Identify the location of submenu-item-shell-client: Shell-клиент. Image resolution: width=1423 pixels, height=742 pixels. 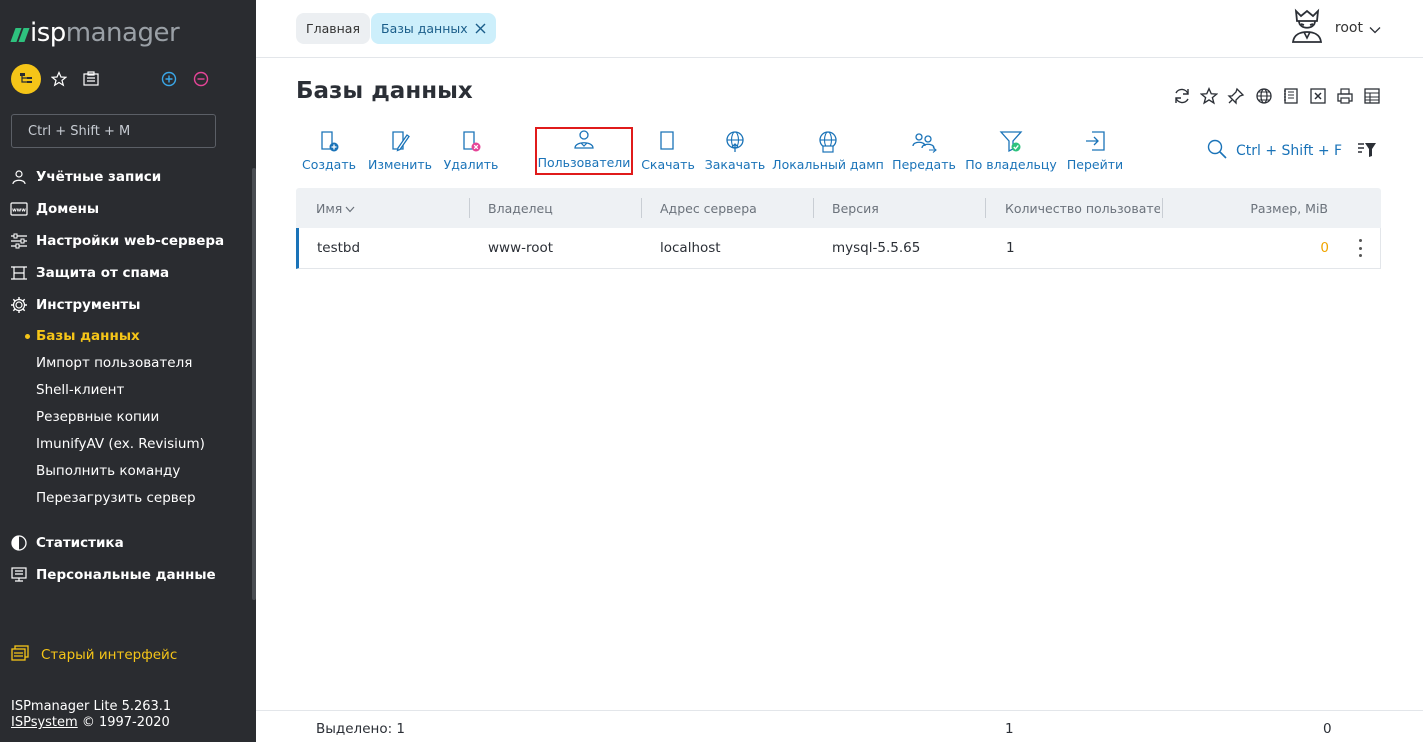
(80, 390).